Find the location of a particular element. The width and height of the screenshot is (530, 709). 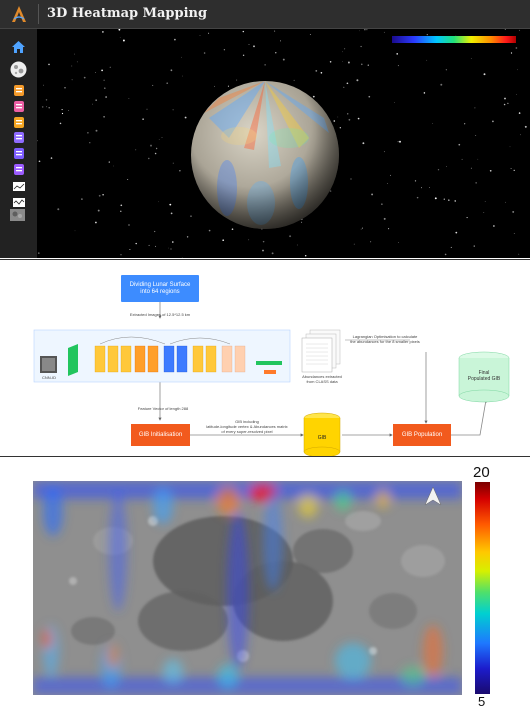

title-bar: 3D Heatmap Mapping is located at coordinates (265, 14).